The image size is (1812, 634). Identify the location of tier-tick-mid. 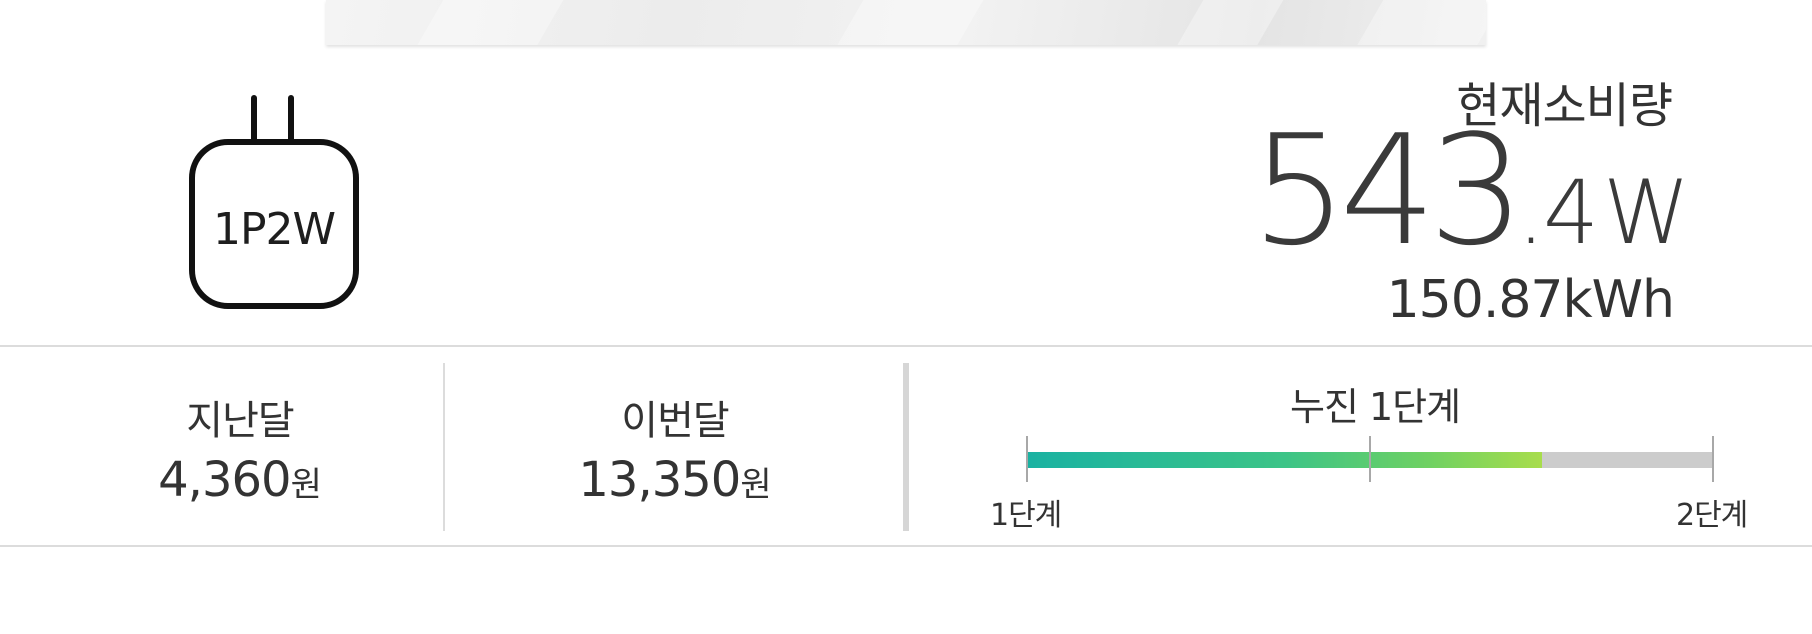
(1370, 459).